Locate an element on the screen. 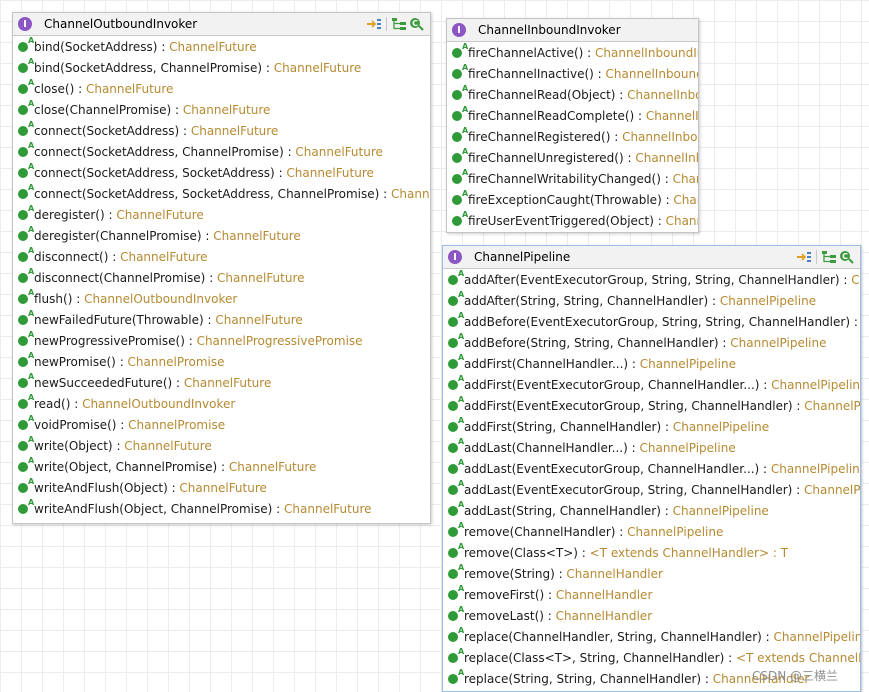 This screenshot has height=692, width=869. panel-header: I ChannelInboundInvoker is located at coordinates (572, 30).